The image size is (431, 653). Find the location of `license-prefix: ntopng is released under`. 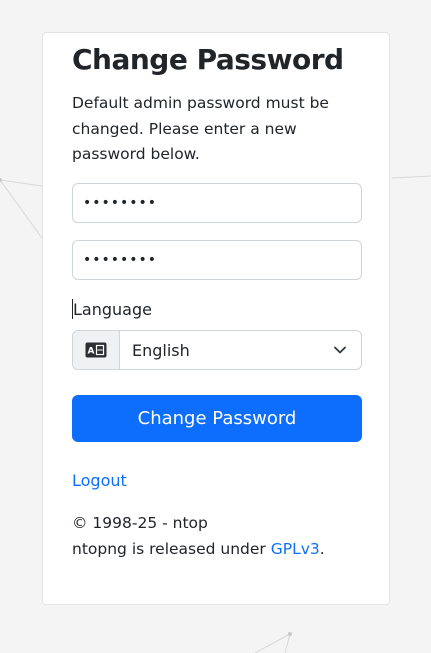

license-prefix: ntopng is released under is located at coordinates (171, 548).